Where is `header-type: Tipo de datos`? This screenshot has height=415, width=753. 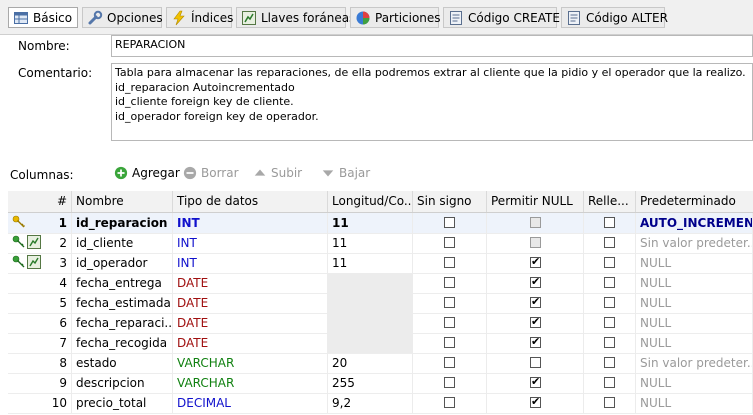 header-type: Tipo de datos is located at coordinates (250, 201).